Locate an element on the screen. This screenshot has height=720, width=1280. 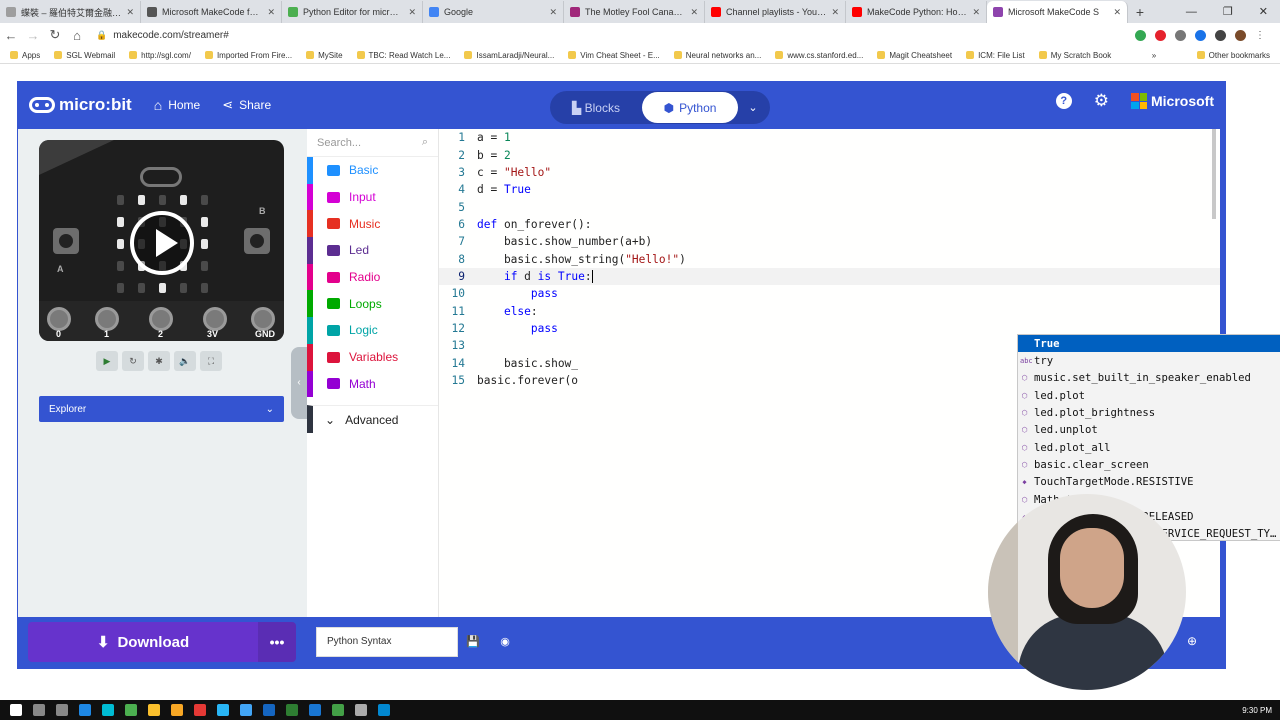
url-field: 🔒 makecode.com/streamer# is located at coordinates (615, 35).